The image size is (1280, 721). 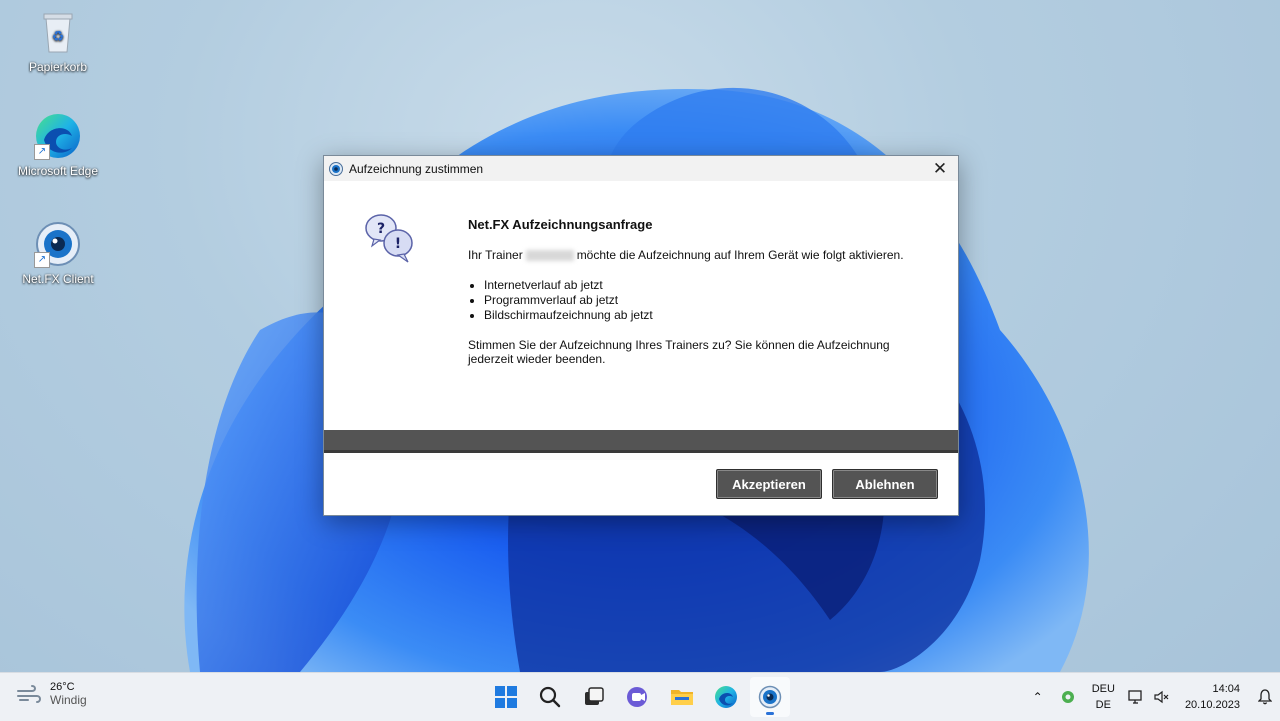 I want to click on taskbar-apps, so click(x=638, y=697).